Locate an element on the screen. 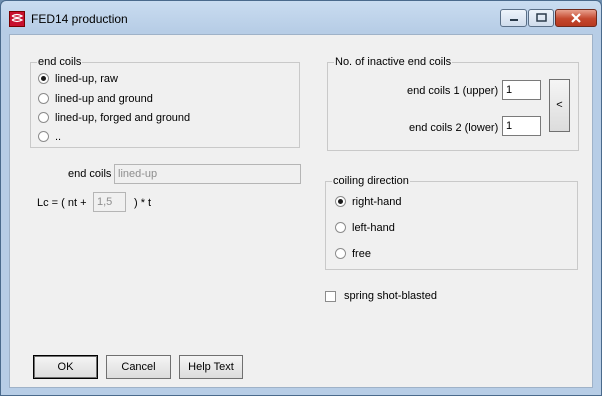 The image size is (602, 396). end-coils-field: lined-up is located at coordinates (207, 174).